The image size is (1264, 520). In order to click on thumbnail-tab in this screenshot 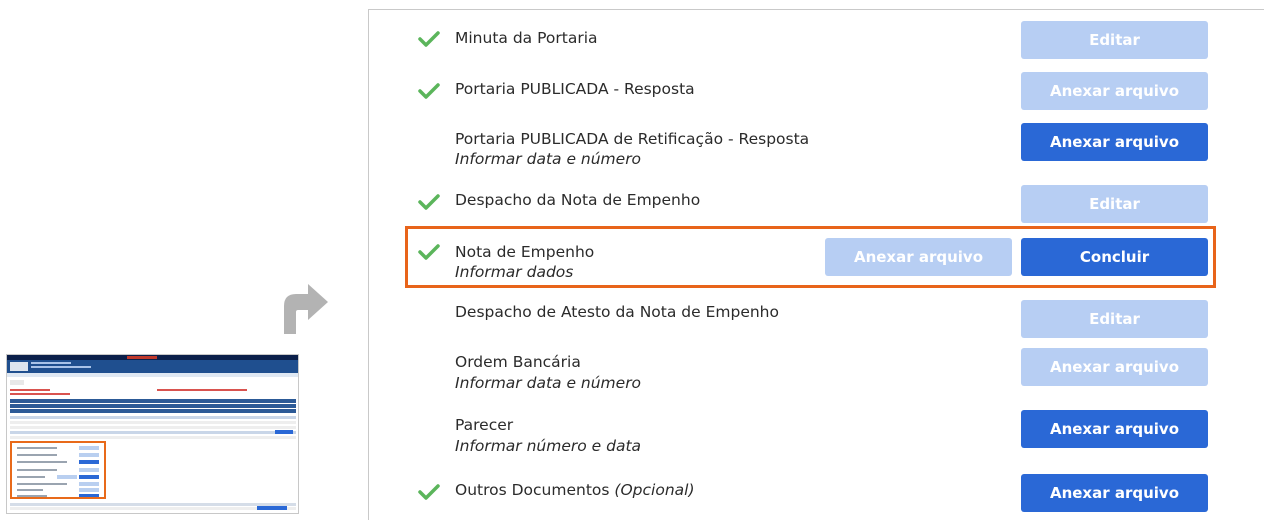, I will do `click(17, 382)`.